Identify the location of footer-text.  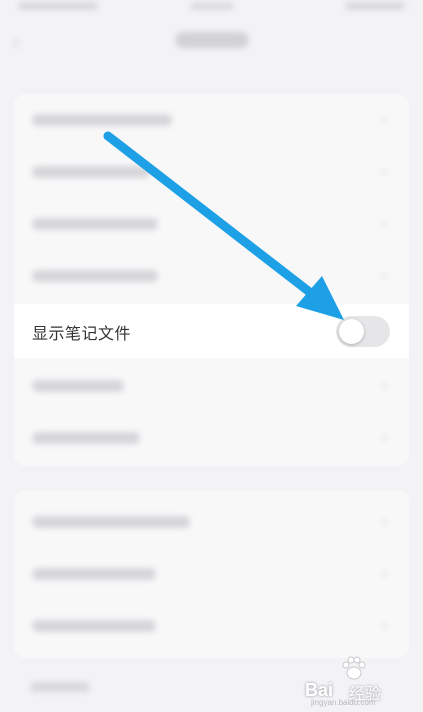
(60, 687).